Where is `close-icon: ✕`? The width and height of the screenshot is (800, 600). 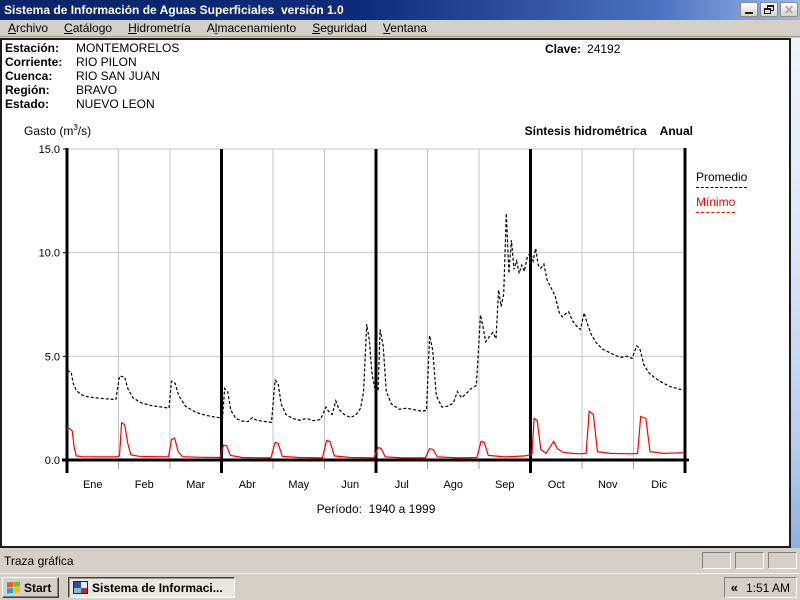 close-icon: ✕ is located at coordinates (789, 9).